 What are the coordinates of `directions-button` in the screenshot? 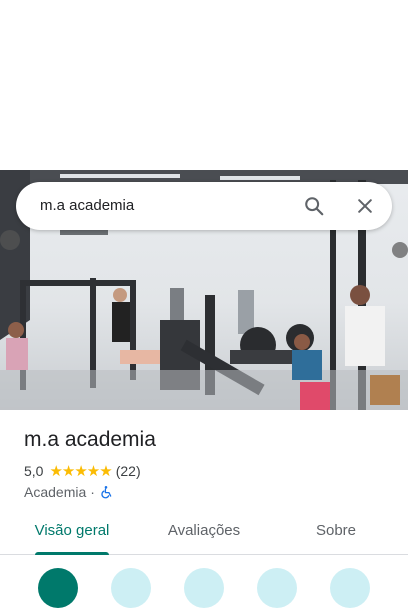 It's located at (58, 588).